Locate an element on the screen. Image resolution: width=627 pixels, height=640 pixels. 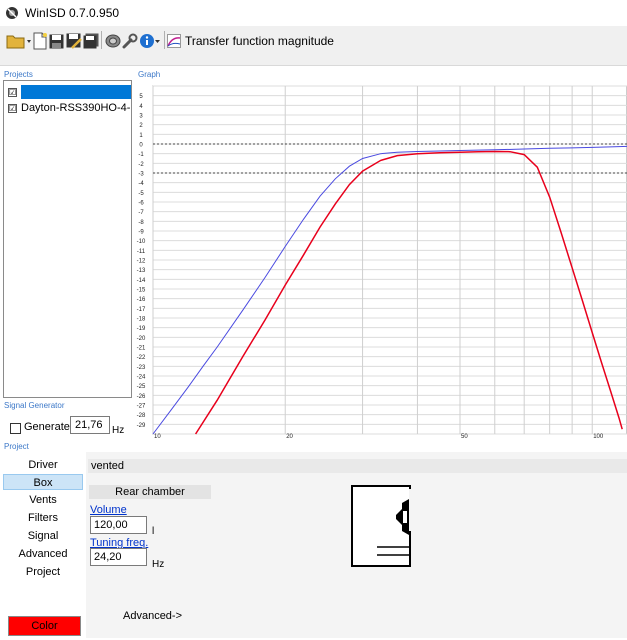
projects-list: ☑ ☑ Dayton-RSS390HO-4-BR is located at coordinates (67, 239).